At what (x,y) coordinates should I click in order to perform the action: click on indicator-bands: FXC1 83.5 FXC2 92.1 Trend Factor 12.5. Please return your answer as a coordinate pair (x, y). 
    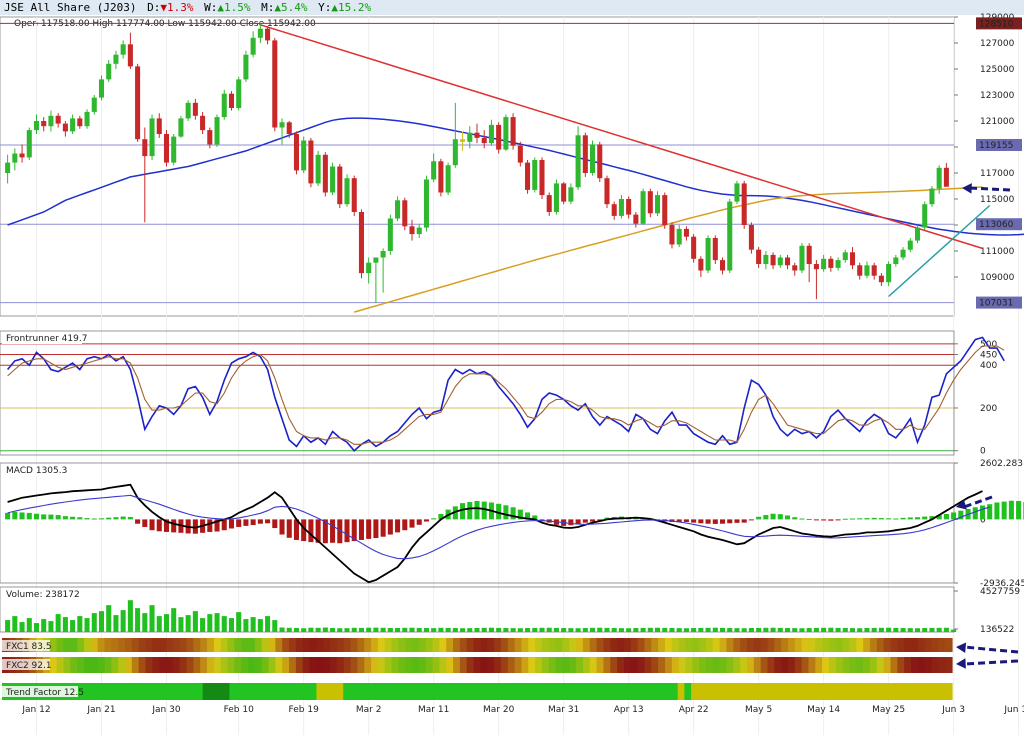
    Looking at the image, I should click on (477, 669).